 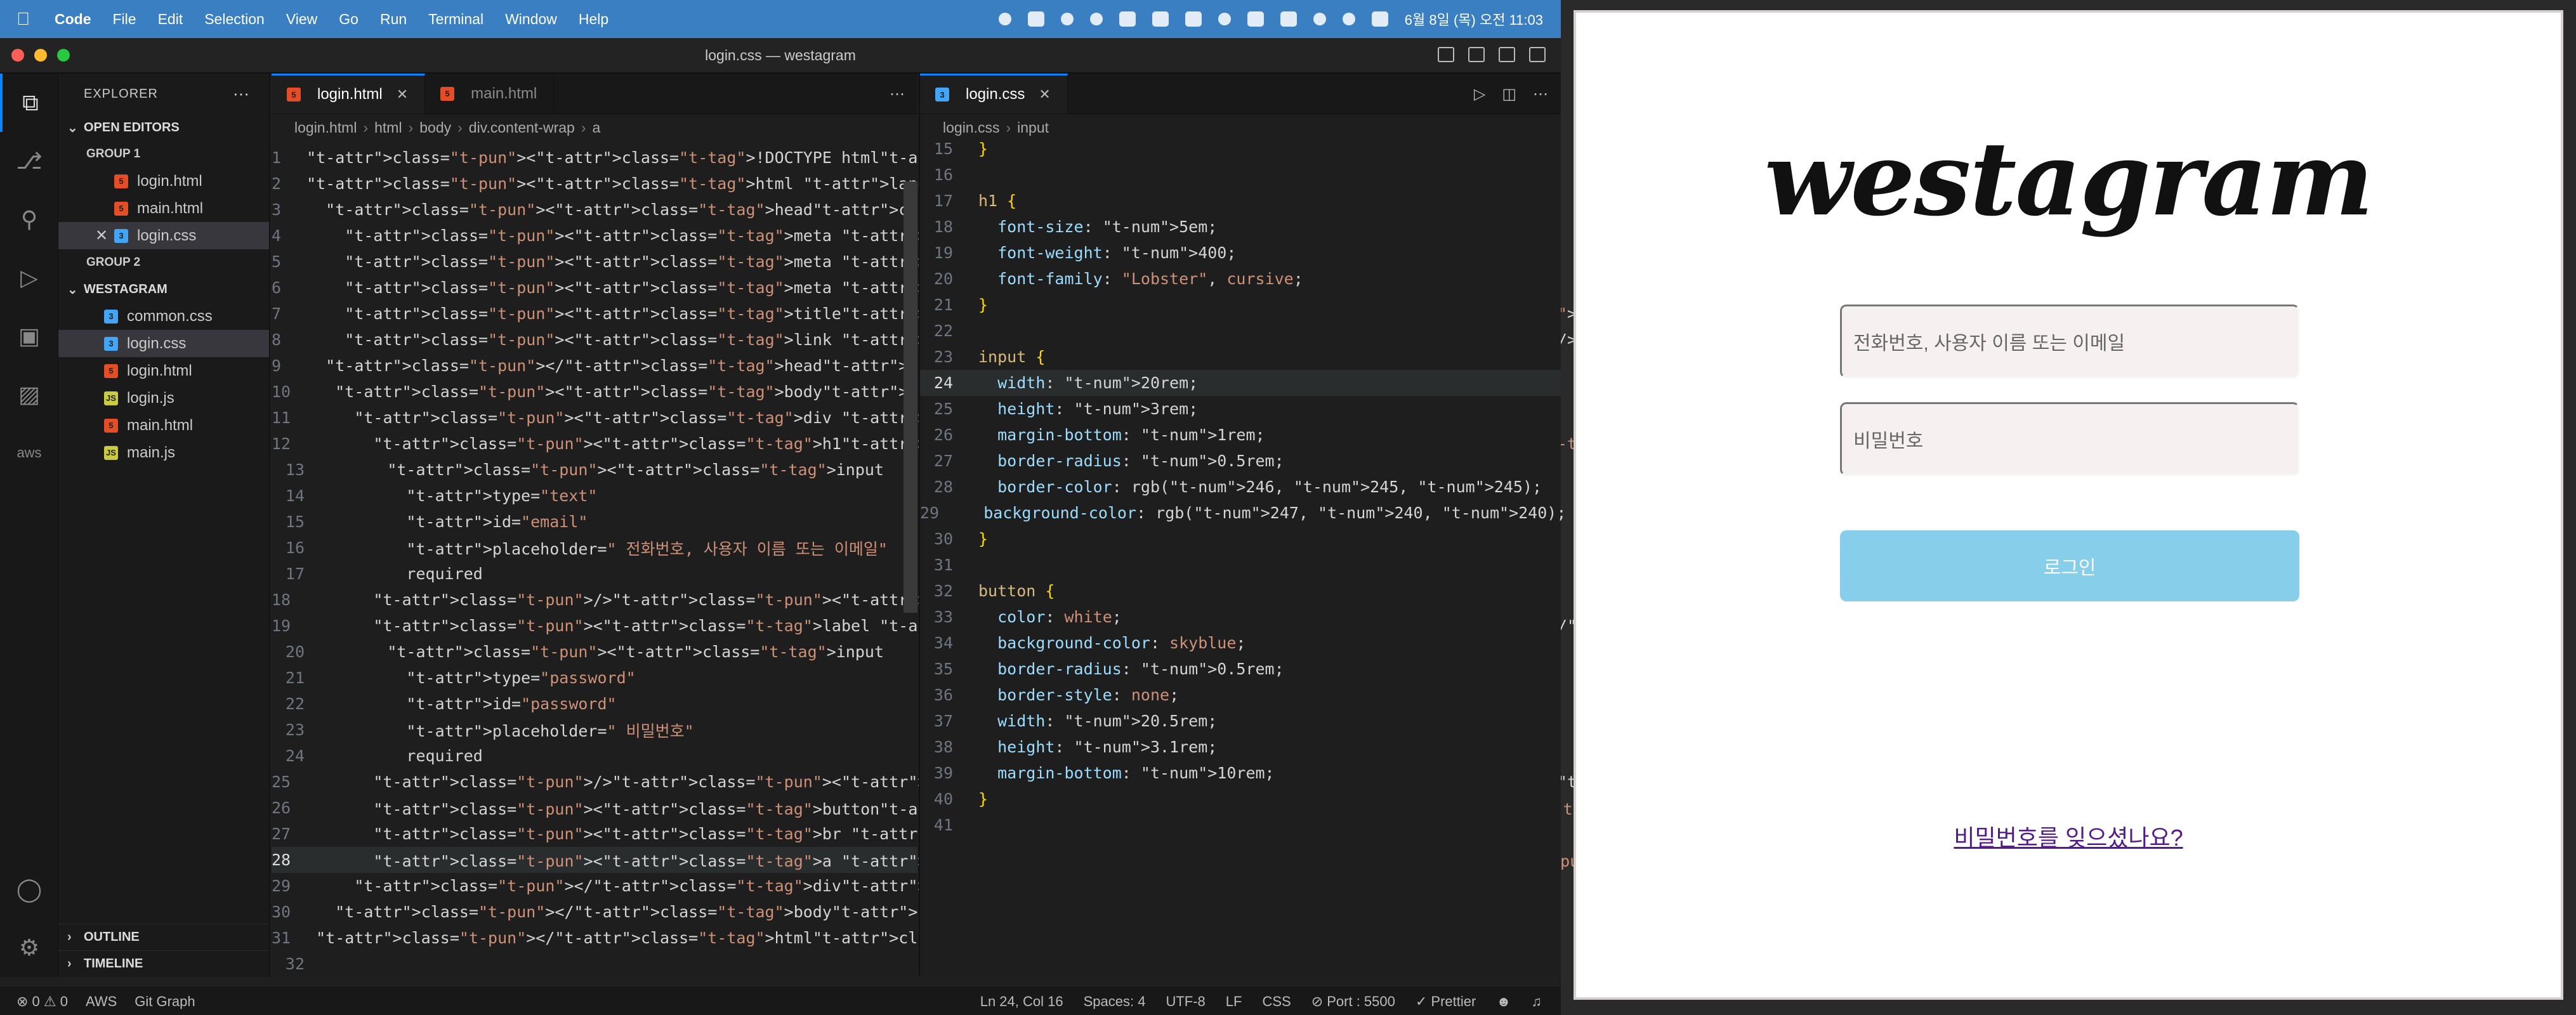 I want to click on menu-window: Window, so click(x=531, y=19).